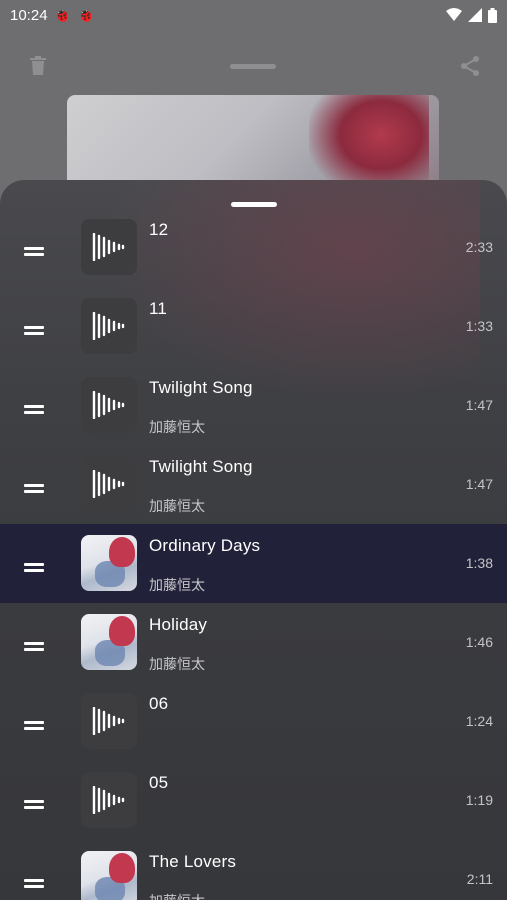 This screenshot has width=507, height=900. Describe the element at coordinates (158, 308) in the screenshot. I see `track-title: 11` at that location.